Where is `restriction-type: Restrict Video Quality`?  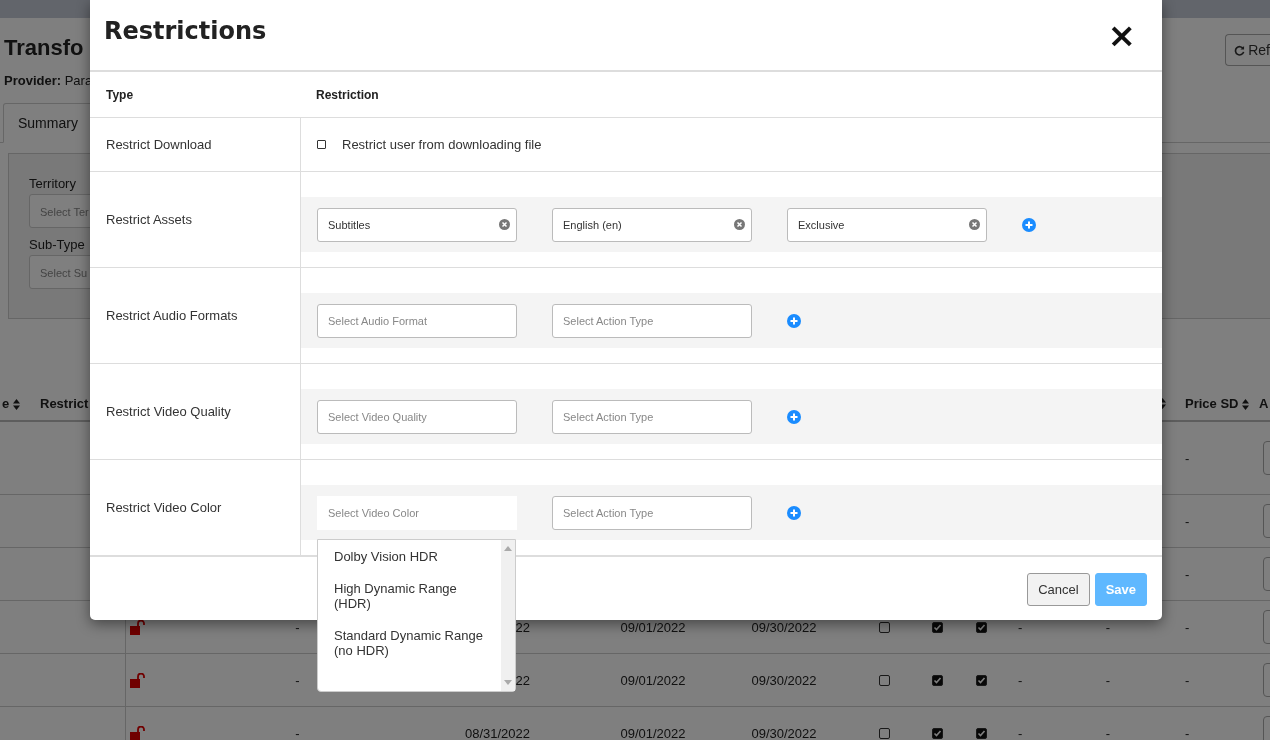 restriction-type: Restrict Video Quality is located at coordinates (168, 411).